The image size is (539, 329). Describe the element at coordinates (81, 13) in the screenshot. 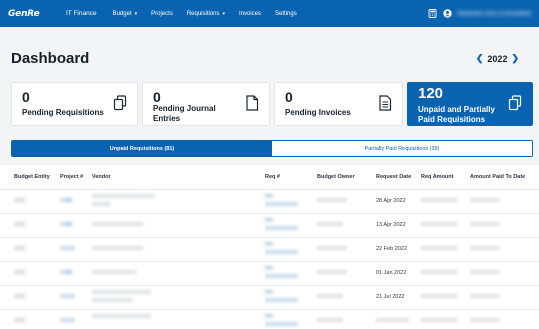

I see `app-name: IT Finance` at that location.